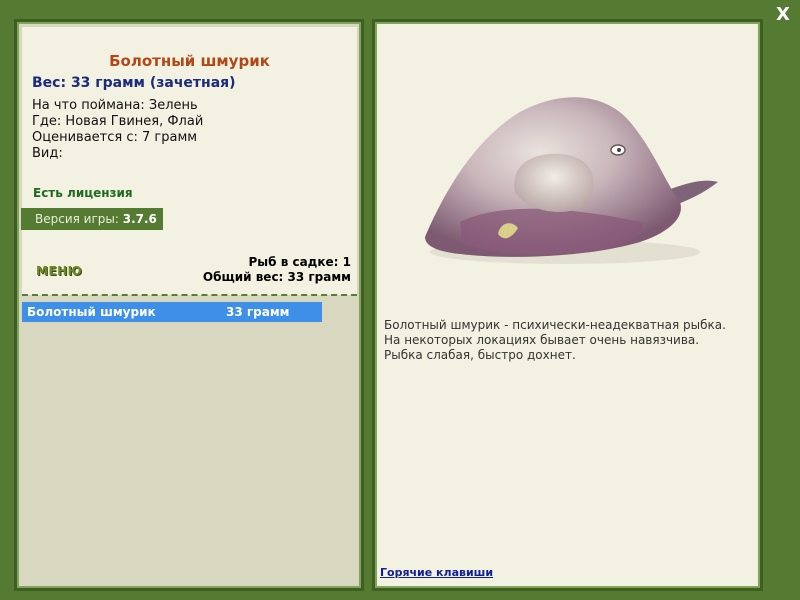 This screenshot has width=800, height=600. I want to click on fish-kind: Вид:, so click(47, 153).